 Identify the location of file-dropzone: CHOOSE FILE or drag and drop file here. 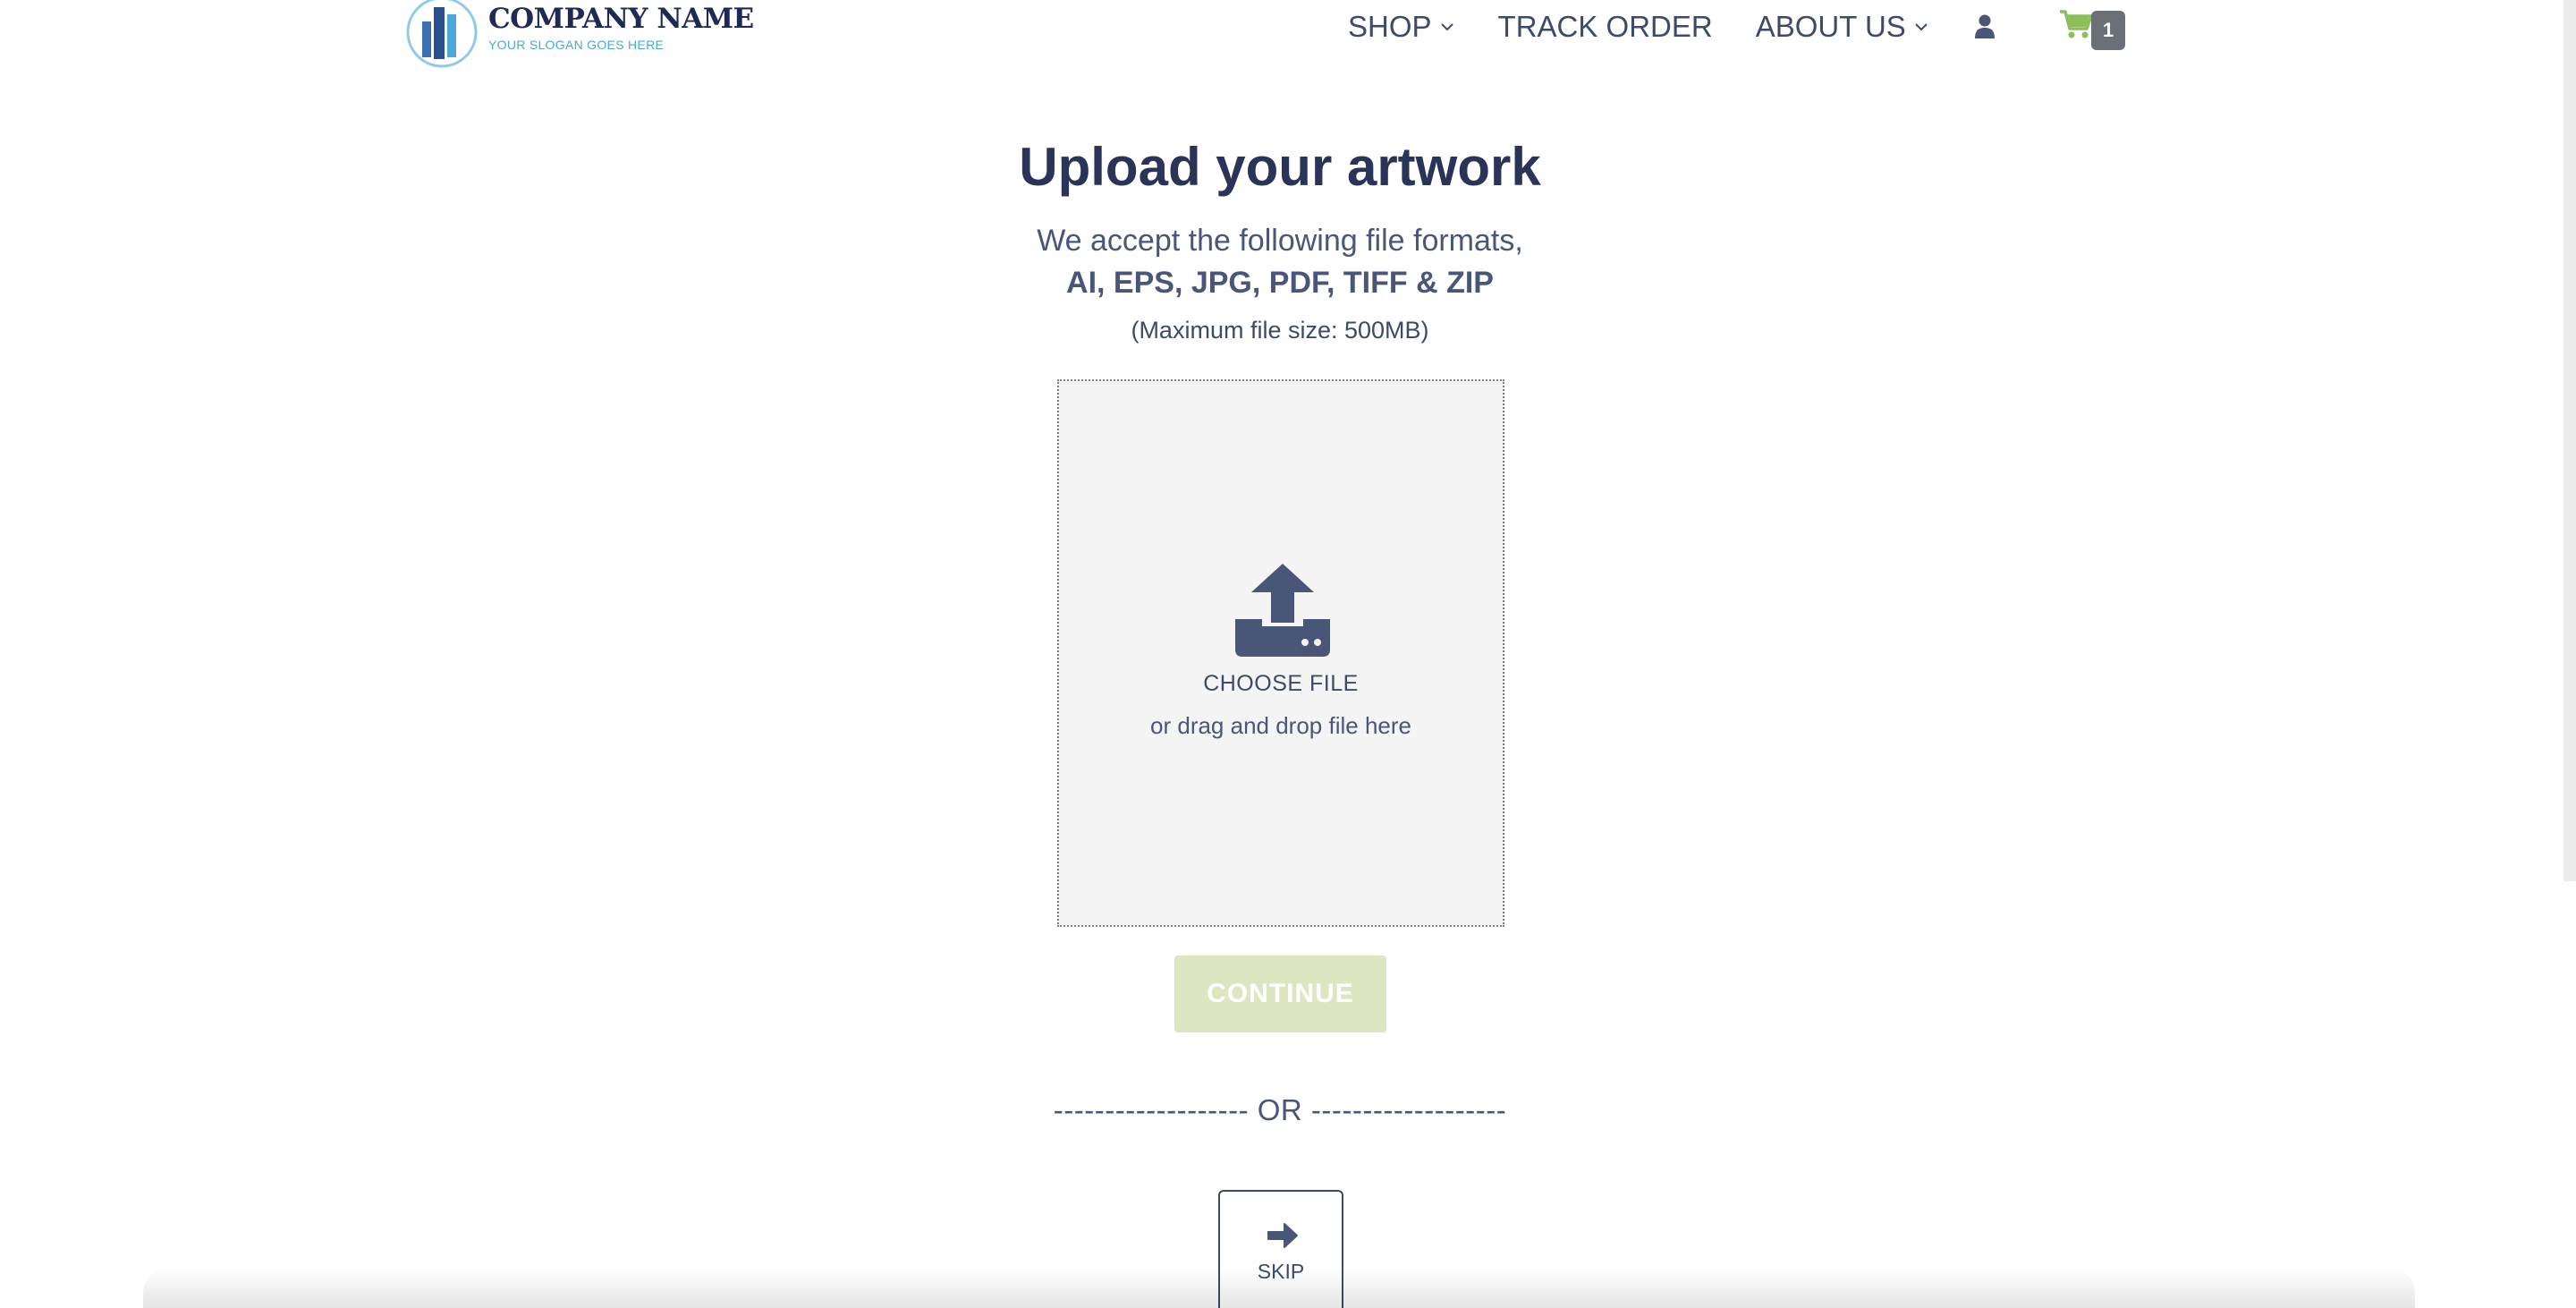
(1280, 653).